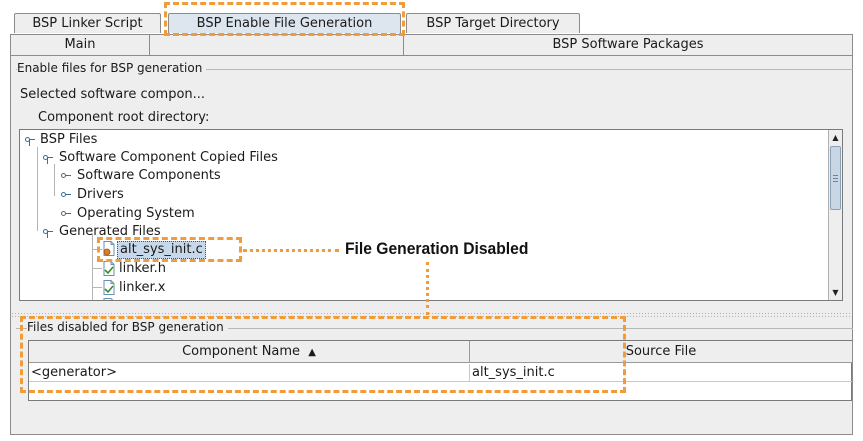 The height and width of the screenshot is (441, 863). I want to click on tab-label: BSP Target Directory, so click(493, 23).